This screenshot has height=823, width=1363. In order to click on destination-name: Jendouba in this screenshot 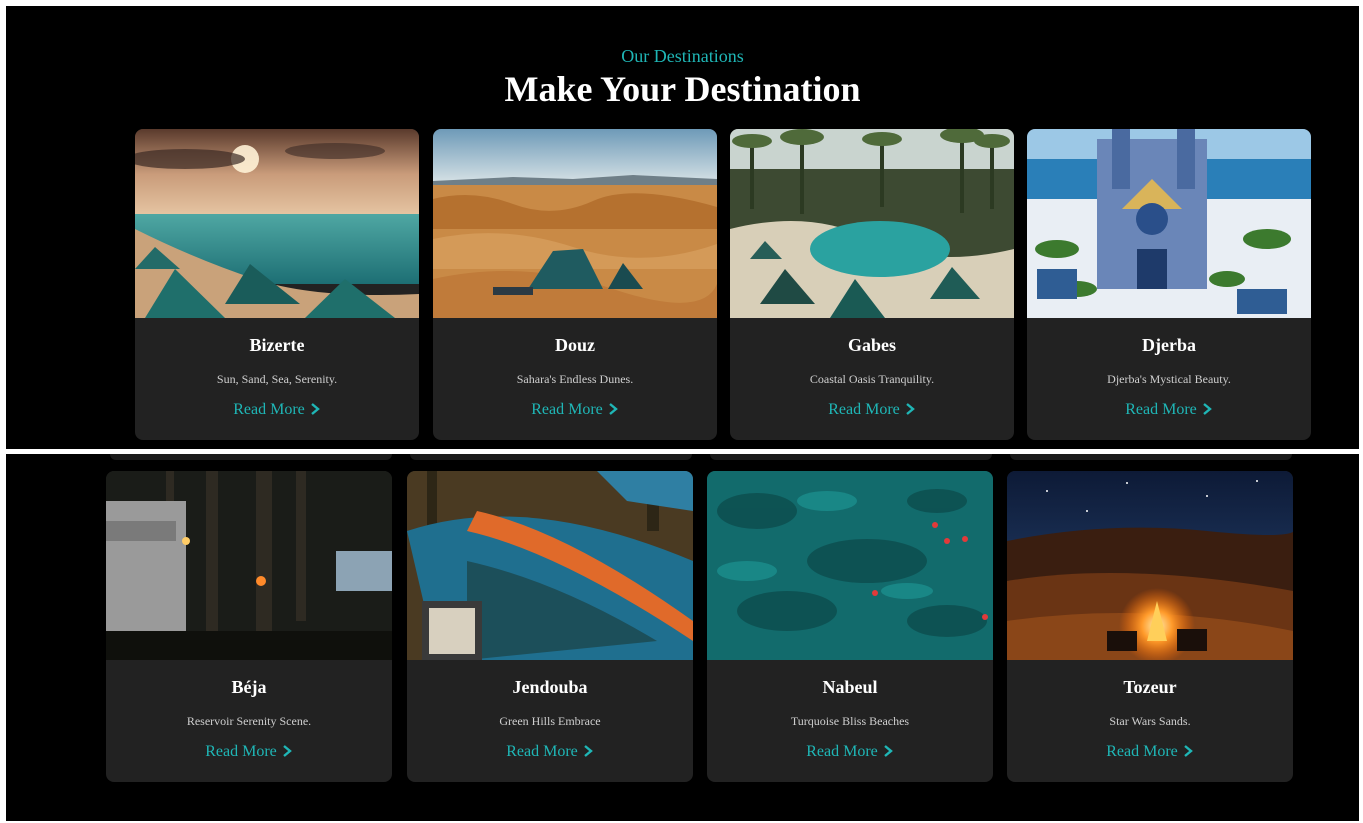, I will do `click(550, 687)`.